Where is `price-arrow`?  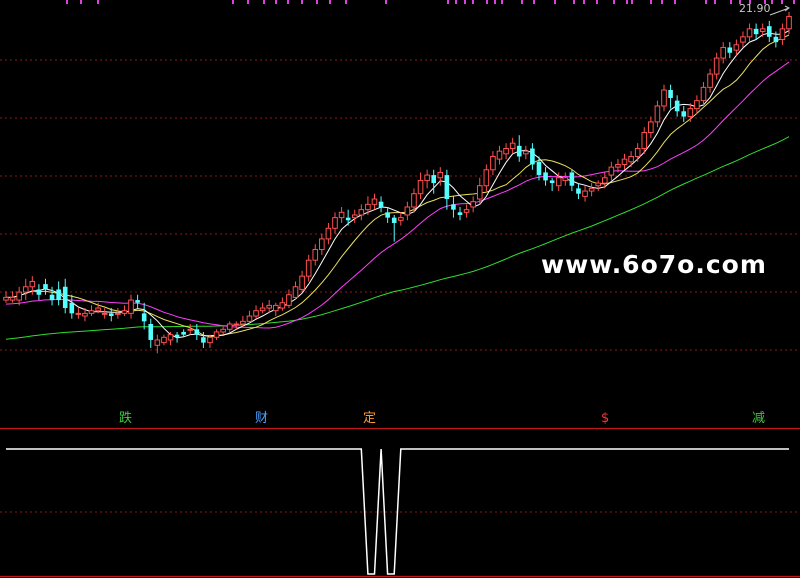 price-arrow is located at coordinates (779, 10).